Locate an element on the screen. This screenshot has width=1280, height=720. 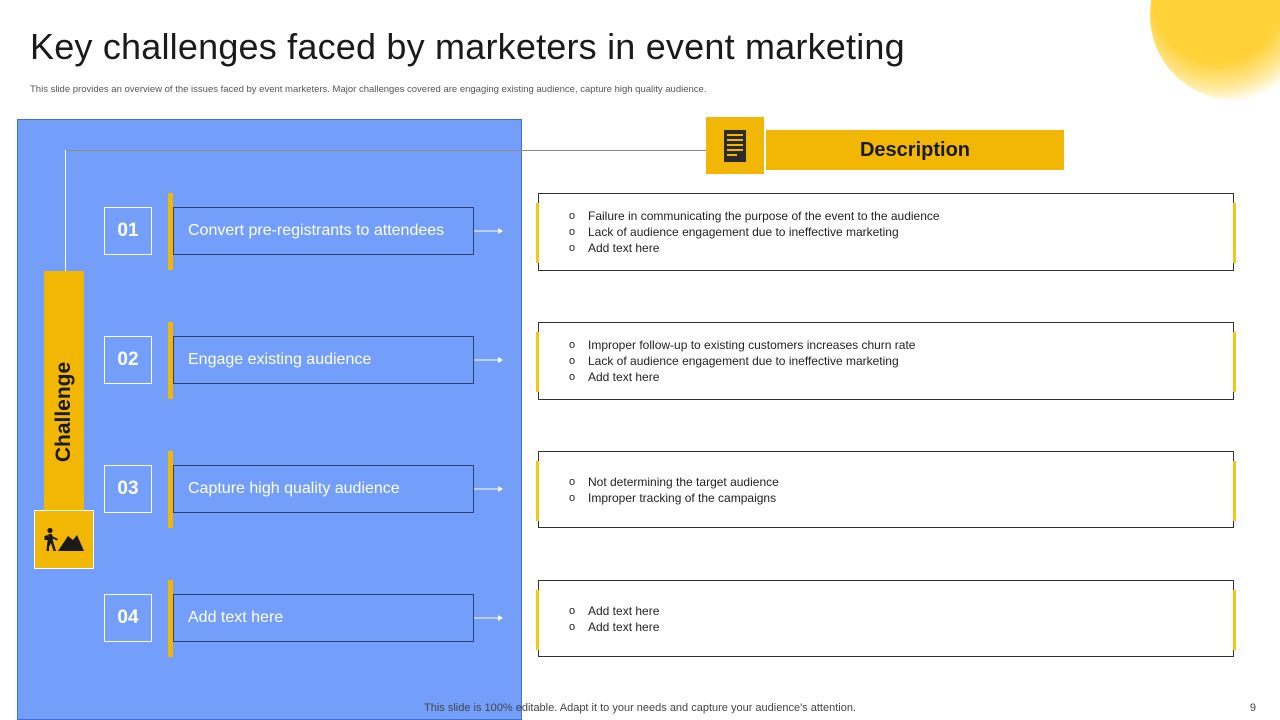
page-number: 9 is located at coordinates (1252, 708).